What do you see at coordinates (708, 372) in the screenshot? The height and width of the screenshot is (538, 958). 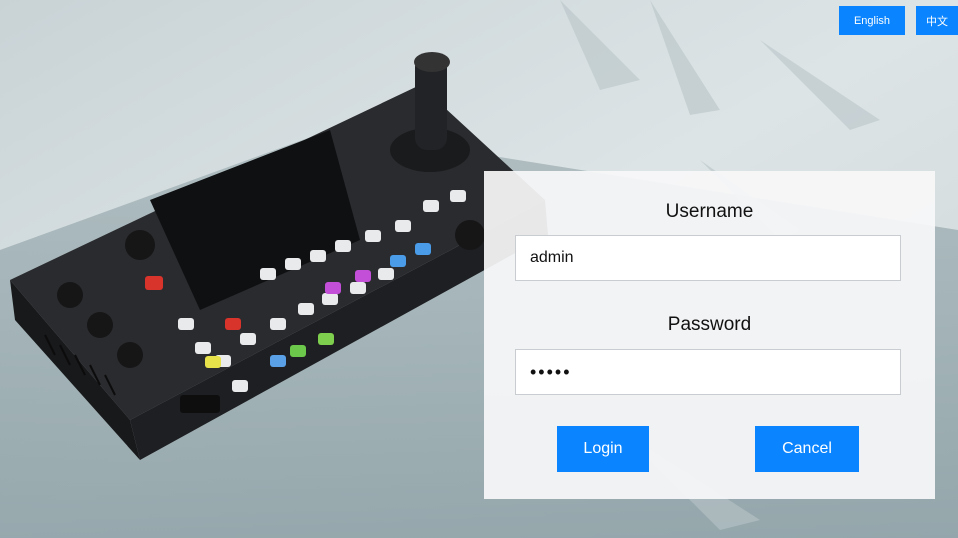 I see `password-field: •••••` at bounding box center [708, 372].